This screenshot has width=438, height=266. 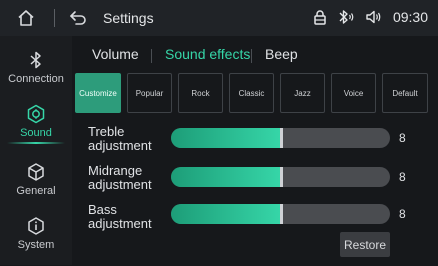 What do you see at coordinates (281, 54) in the screenshot?
I see `tab-beep: Beep` at bounding box center [281, 54].